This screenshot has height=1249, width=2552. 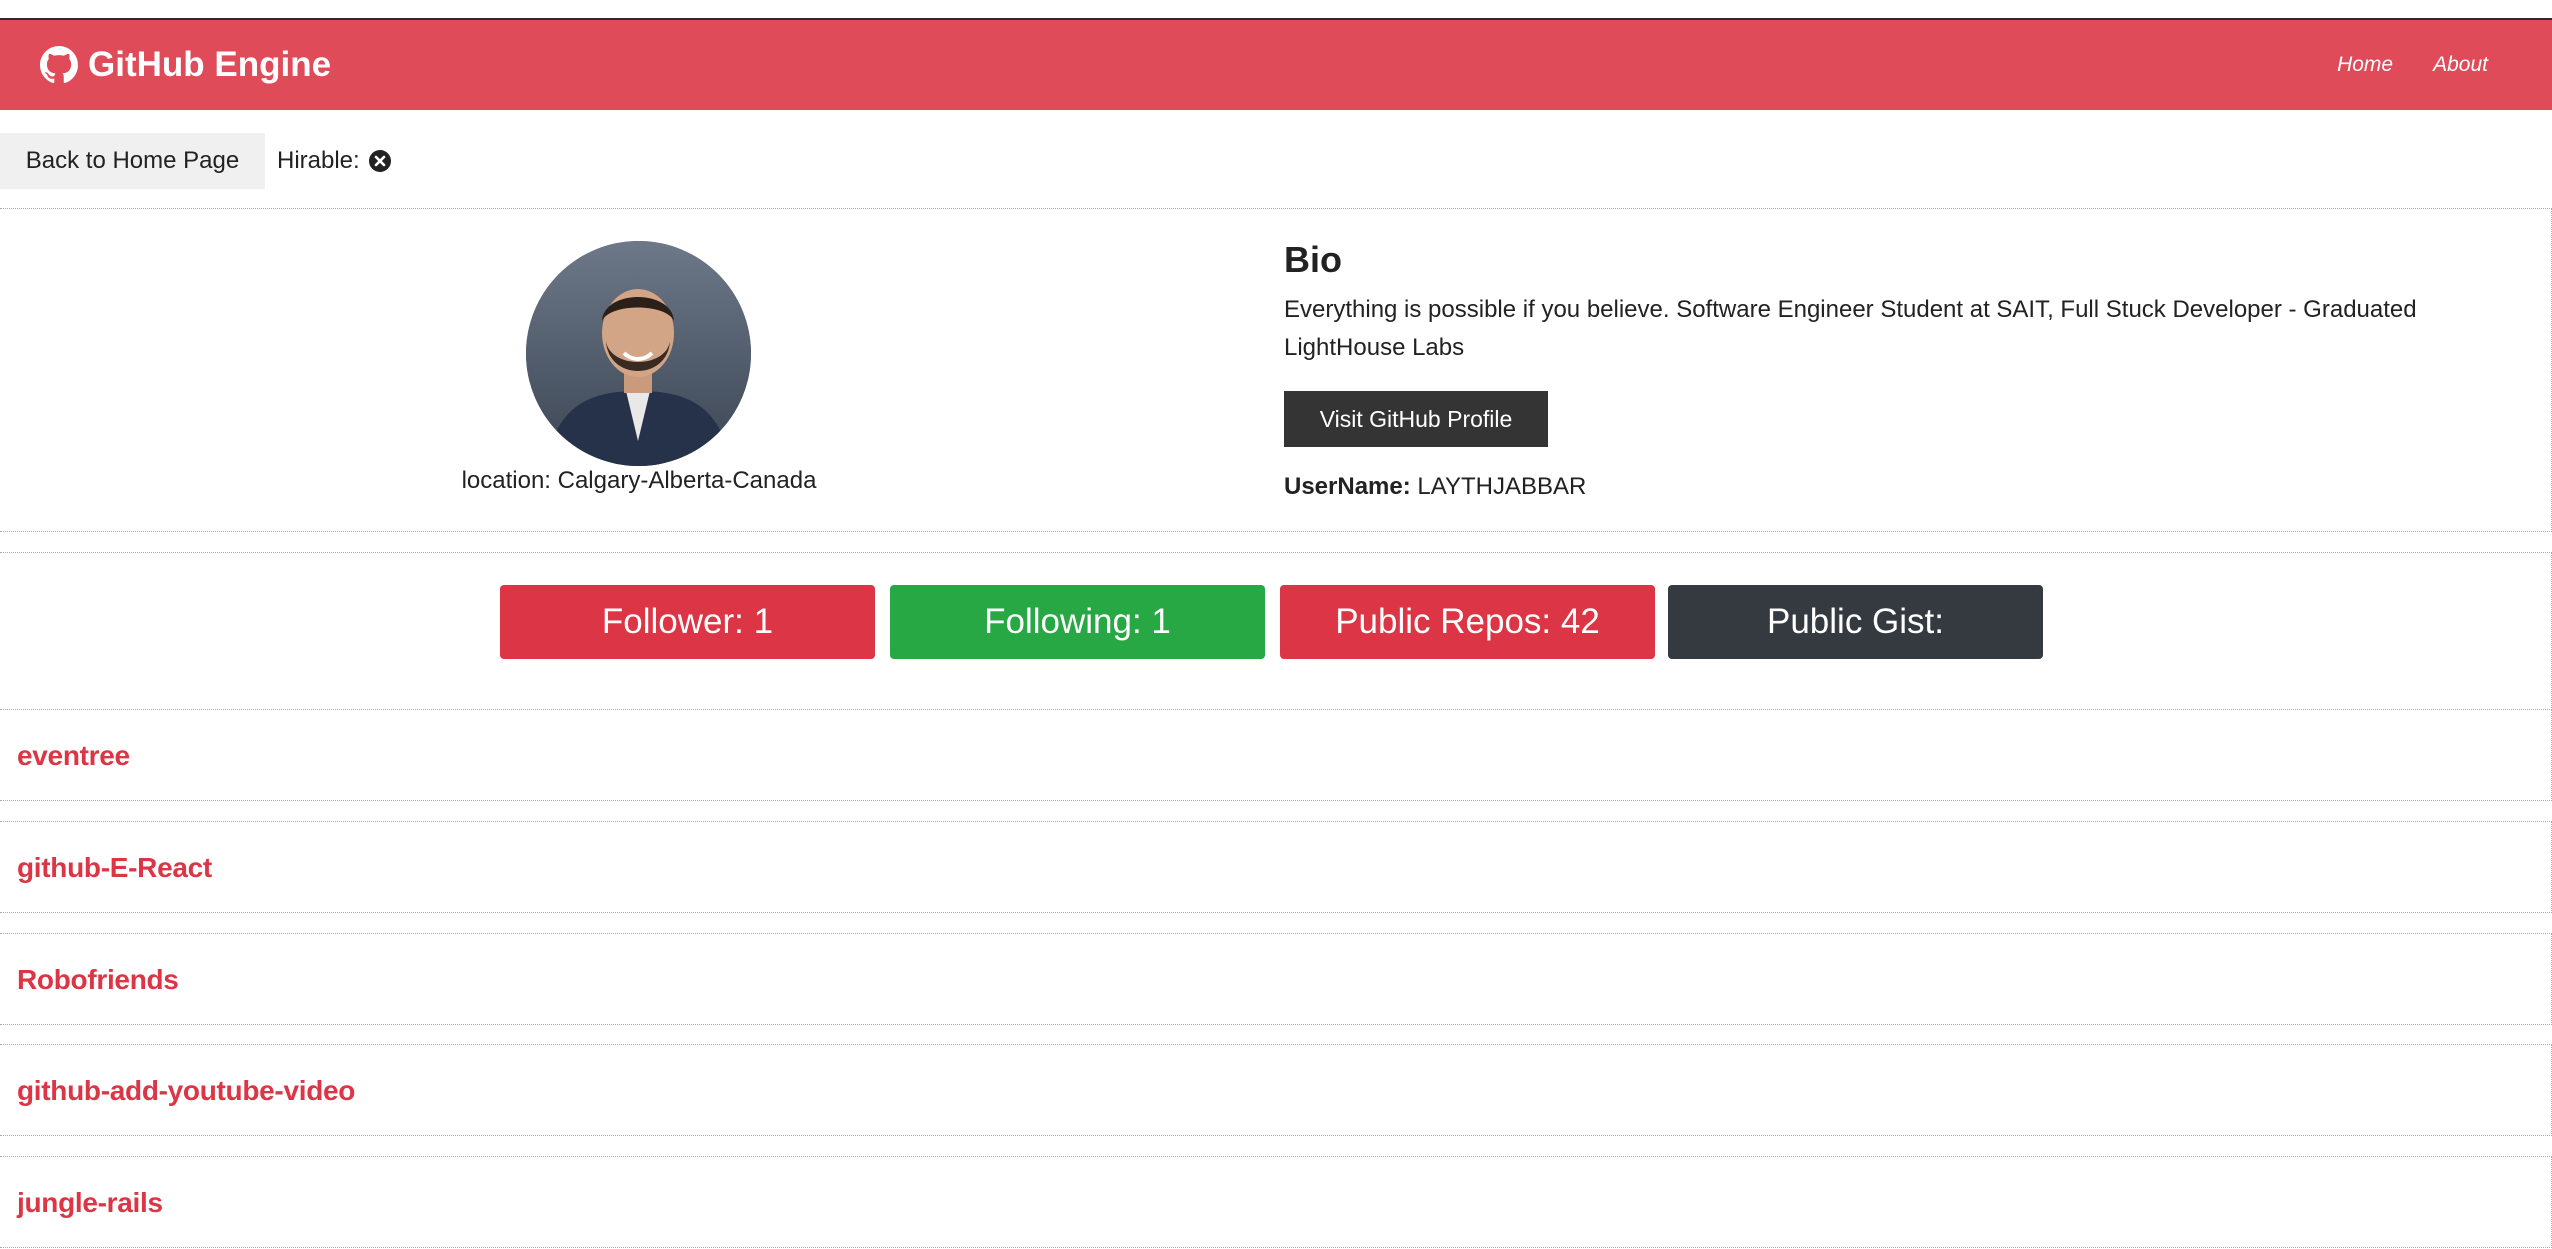 What do you see at coordinates (1467, 622) in the screenshot?
I see `public-repos-badge: Public Repos: 42` at bounding box center [1467, 622].